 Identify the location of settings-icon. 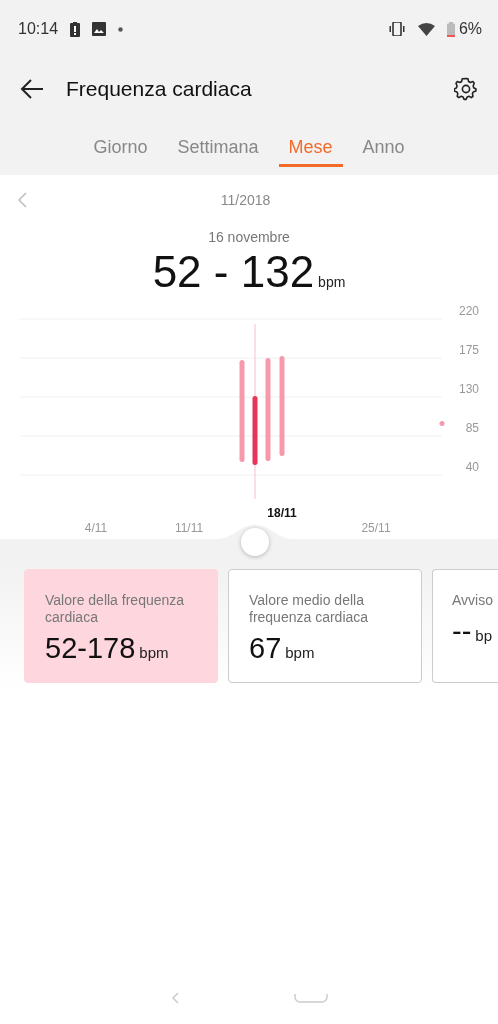
(466, 89).